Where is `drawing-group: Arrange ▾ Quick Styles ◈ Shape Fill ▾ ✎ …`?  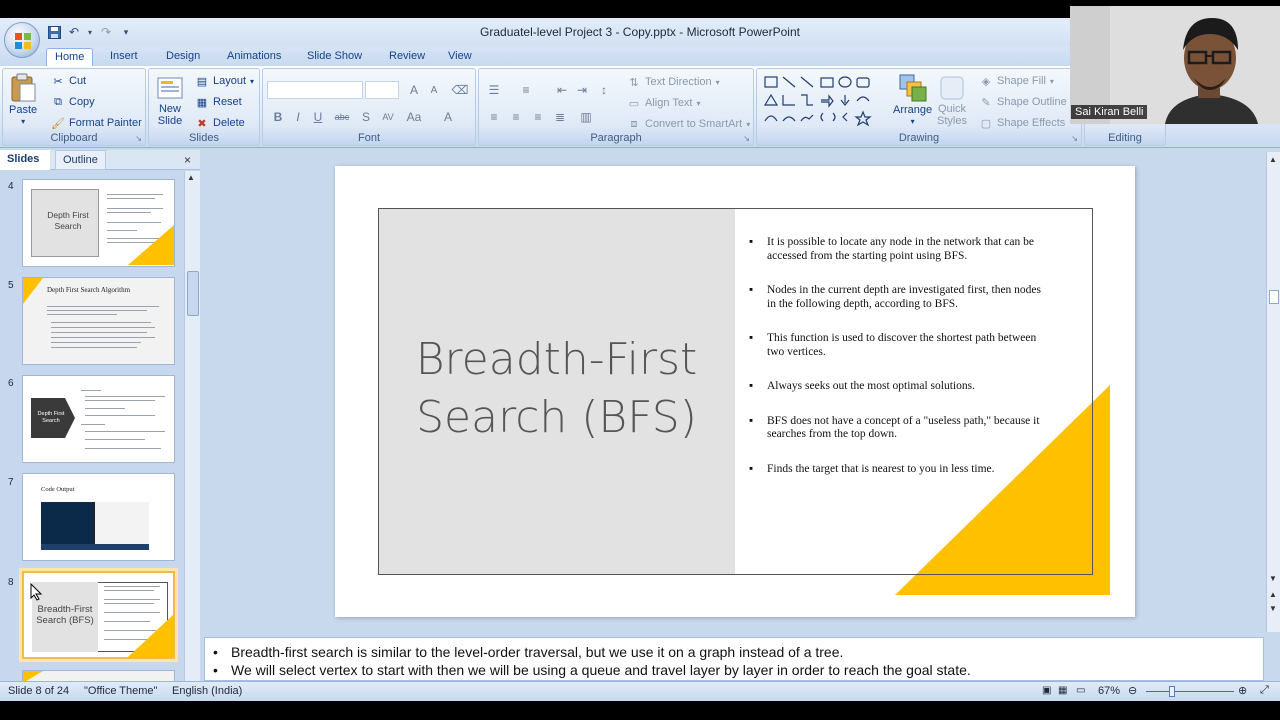 drawing-group: Arrange ▾ Quick Styles ◈ Shape Fill ▾ ✎ … is located at coordinates (919, 107).